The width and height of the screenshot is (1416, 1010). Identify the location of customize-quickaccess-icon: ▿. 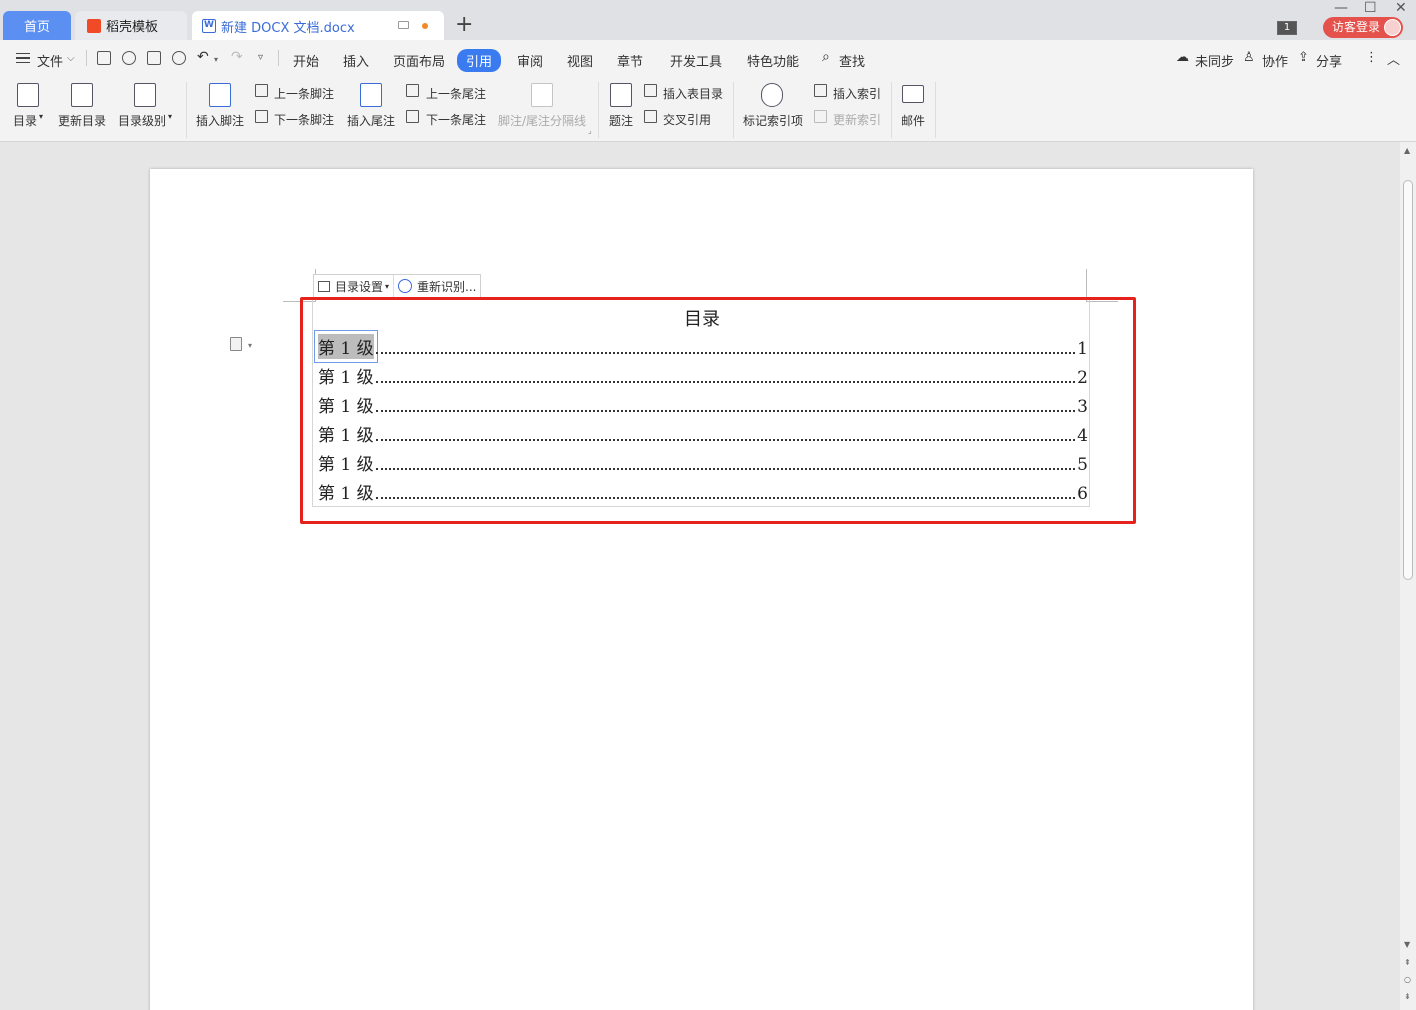
(260, 57).